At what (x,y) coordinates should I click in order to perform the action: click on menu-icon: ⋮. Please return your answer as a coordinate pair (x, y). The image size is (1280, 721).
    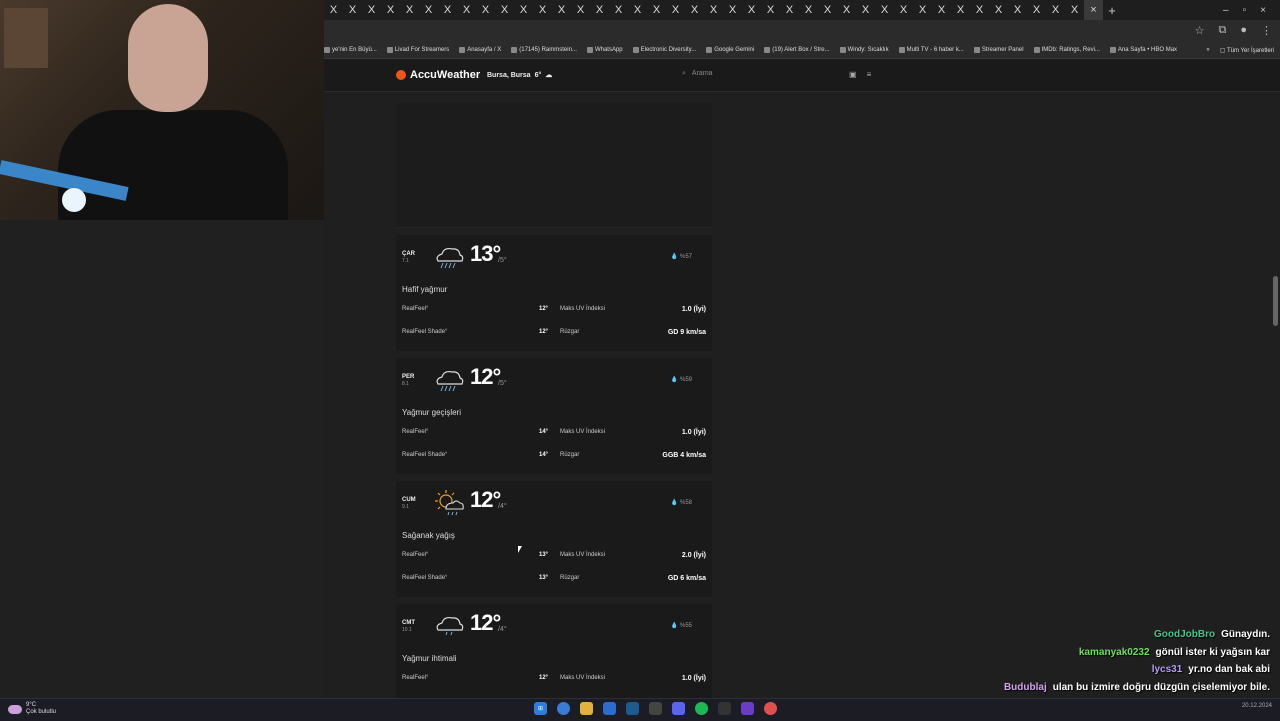
    Looking at the image, I should click on (1266, 30).